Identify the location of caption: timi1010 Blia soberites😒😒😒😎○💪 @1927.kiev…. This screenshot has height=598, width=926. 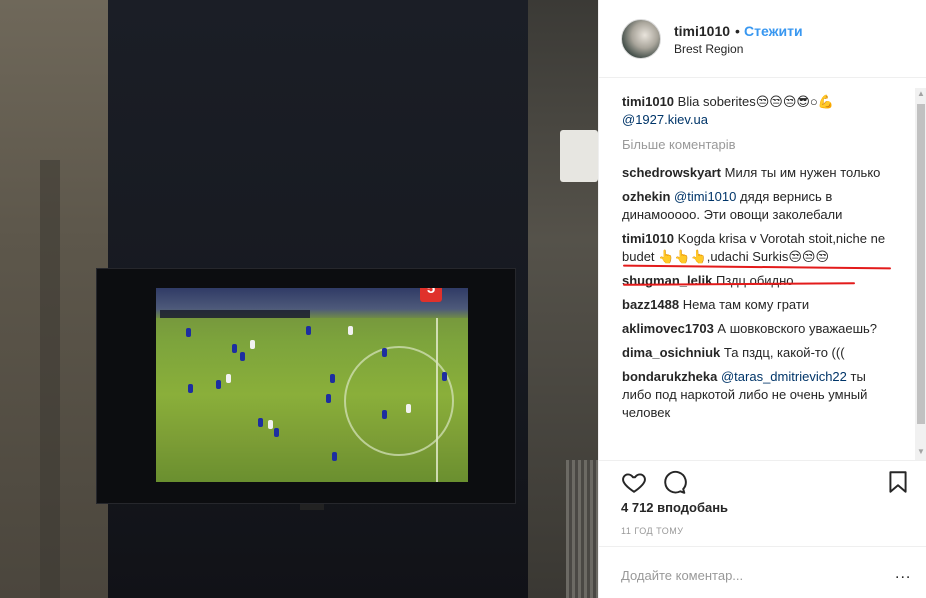
(757, 111).